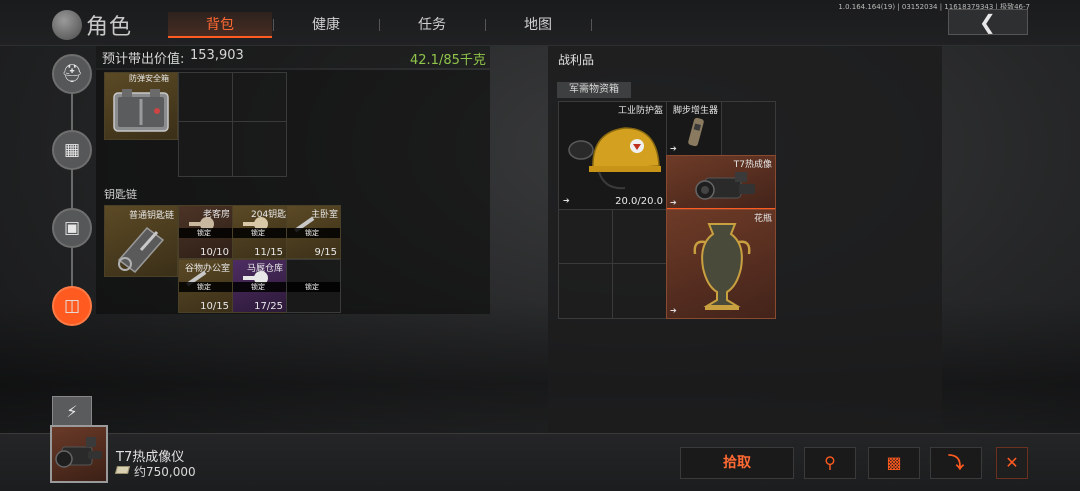  What do you see at coordinates (325, 252) in the screenshot?
I see `key-count: 9/15` at bounding box center [325, 252].